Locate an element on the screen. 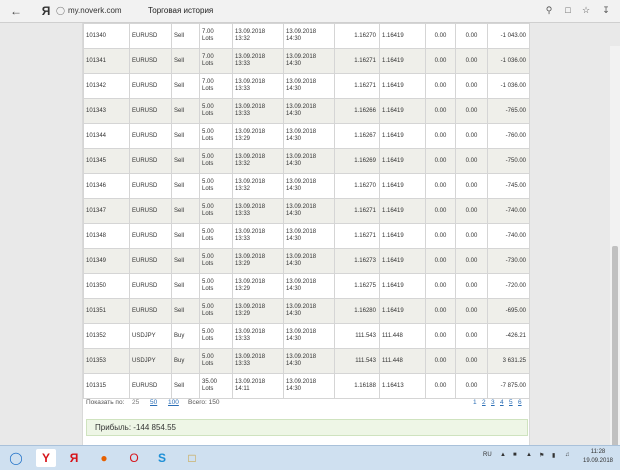 This screenshot has width=620, height=470. download-icon: ↧ is located at coordinates (606, 10).